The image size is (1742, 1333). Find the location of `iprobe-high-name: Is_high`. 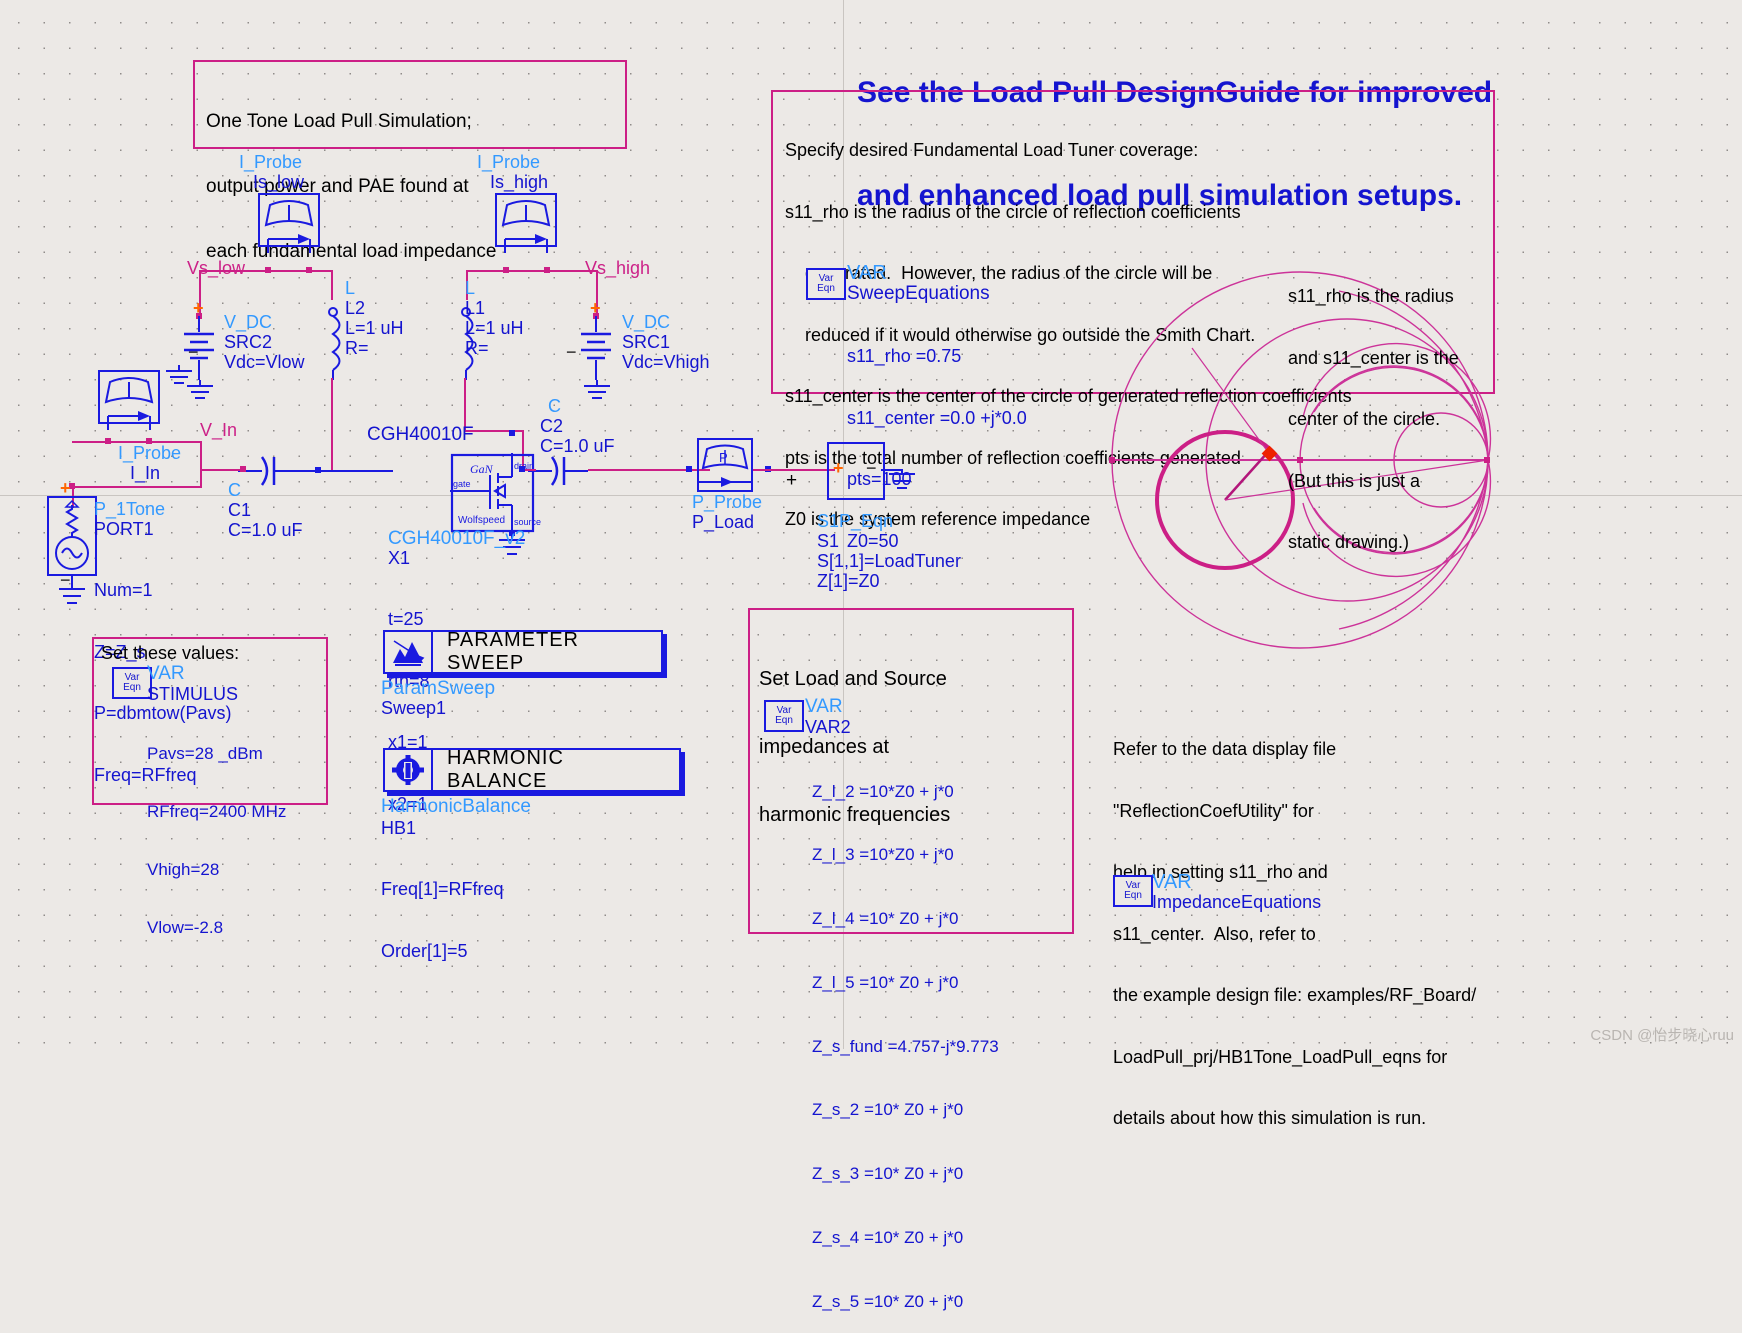

iprobe-high-name: Is_high is located at coordinates (519, 182).